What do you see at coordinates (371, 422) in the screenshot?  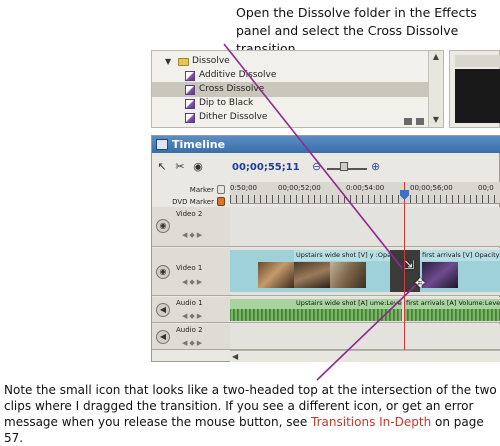 I see `transitions-in-depth-link: Transitions In-Depth` at bounding box center [371, 422].